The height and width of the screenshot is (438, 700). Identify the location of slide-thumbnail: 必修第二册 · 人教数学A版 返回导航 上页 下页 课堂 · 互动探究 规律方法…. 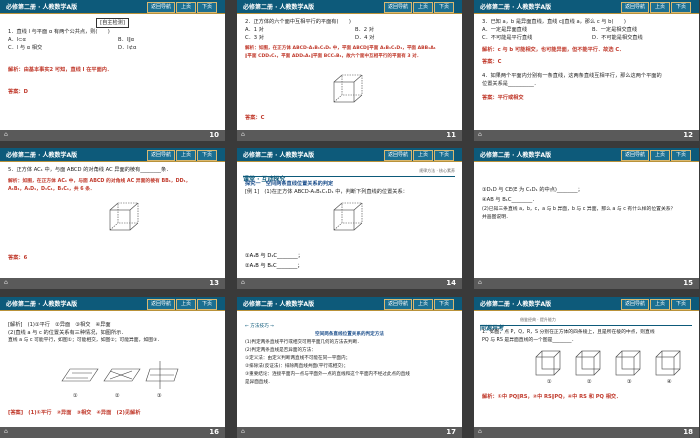
(349, 218).